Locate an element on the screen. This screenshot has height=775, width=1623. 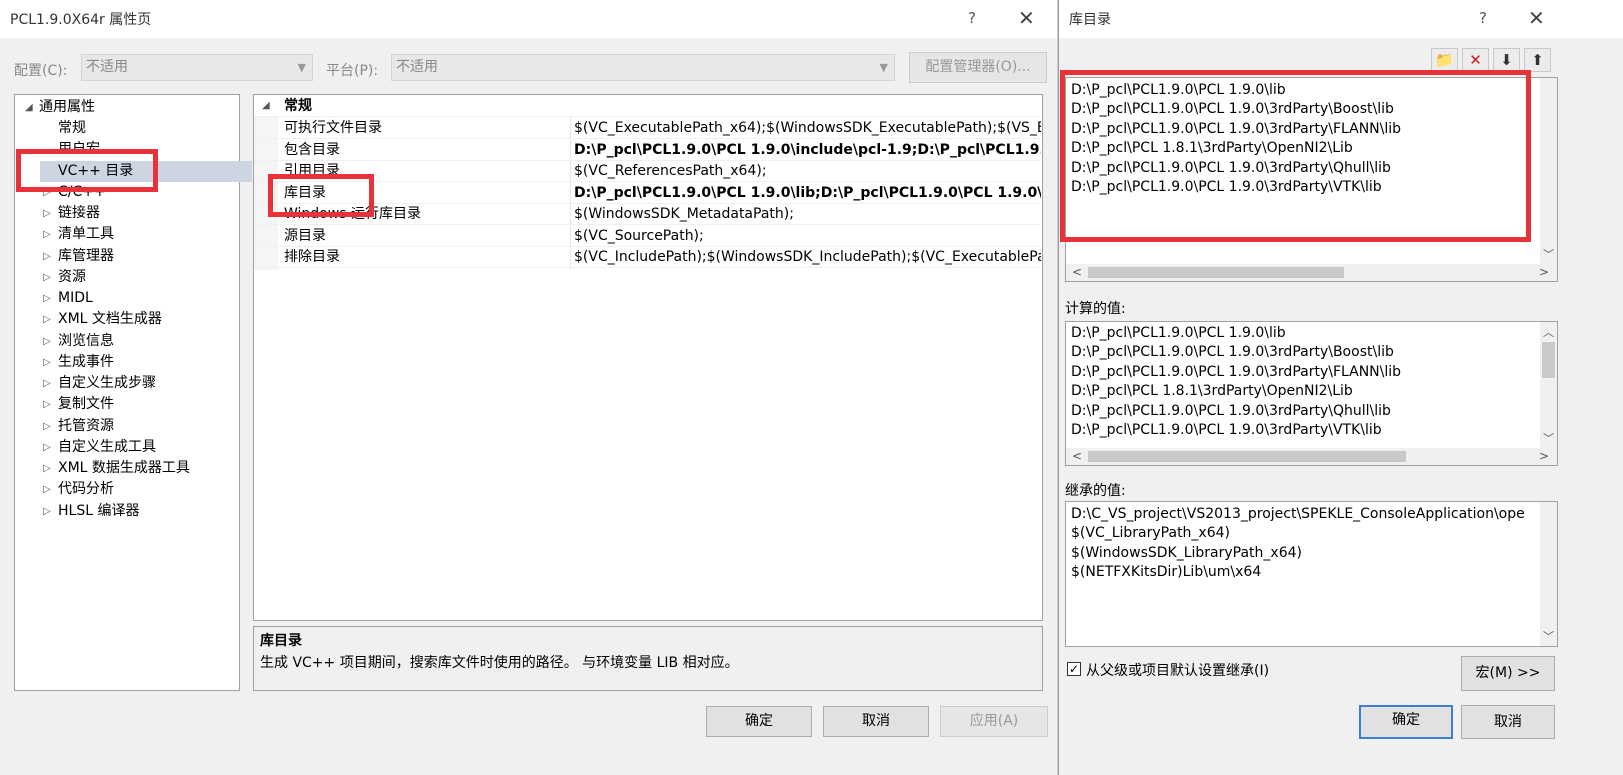
tree-item-copy-files: ▷ 复制文件 is located at coordinates (127, 404).